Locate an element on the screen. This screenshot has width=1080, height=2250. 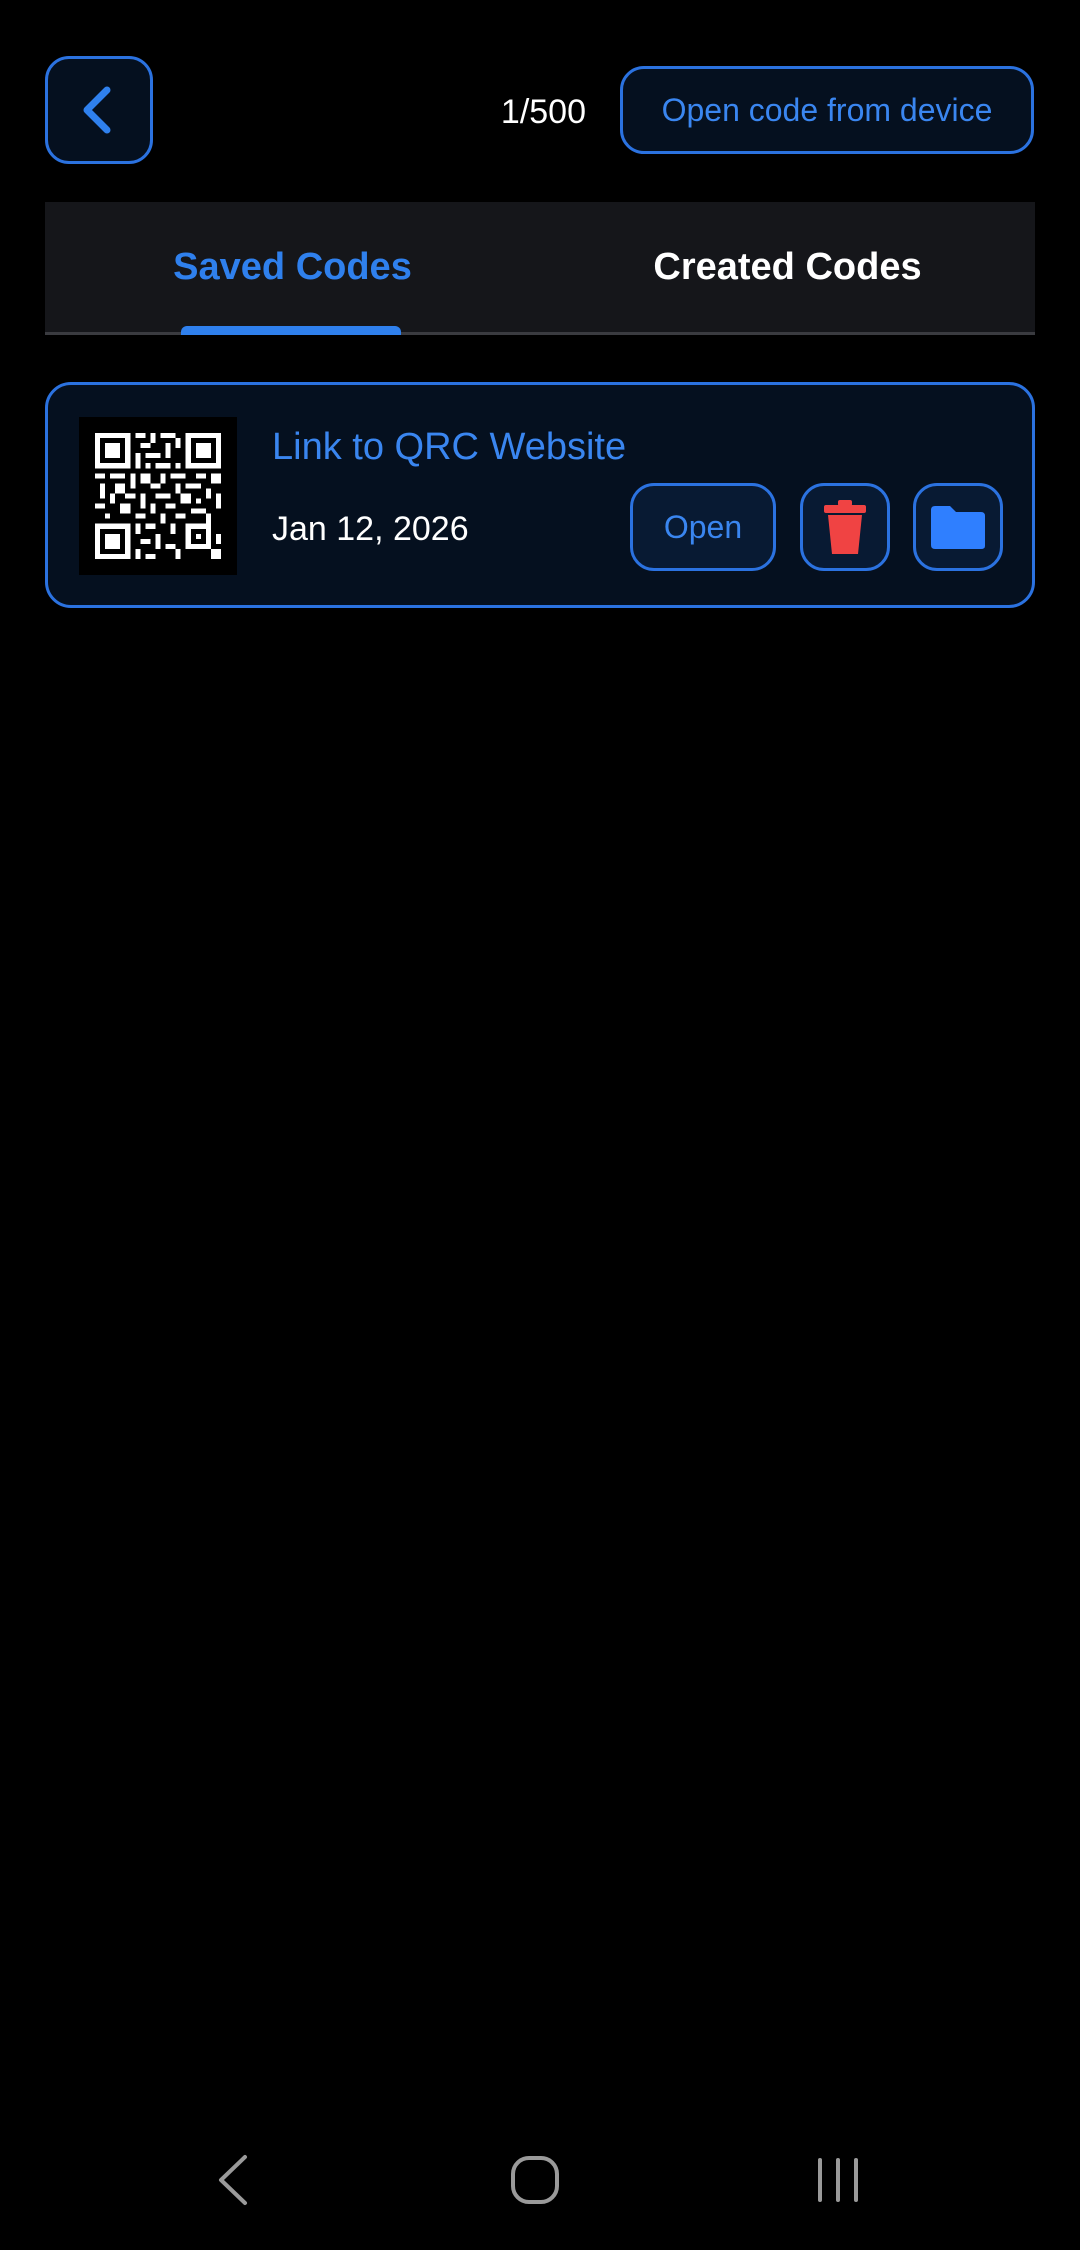
system-home-button is located at coordinates (535, 2180).